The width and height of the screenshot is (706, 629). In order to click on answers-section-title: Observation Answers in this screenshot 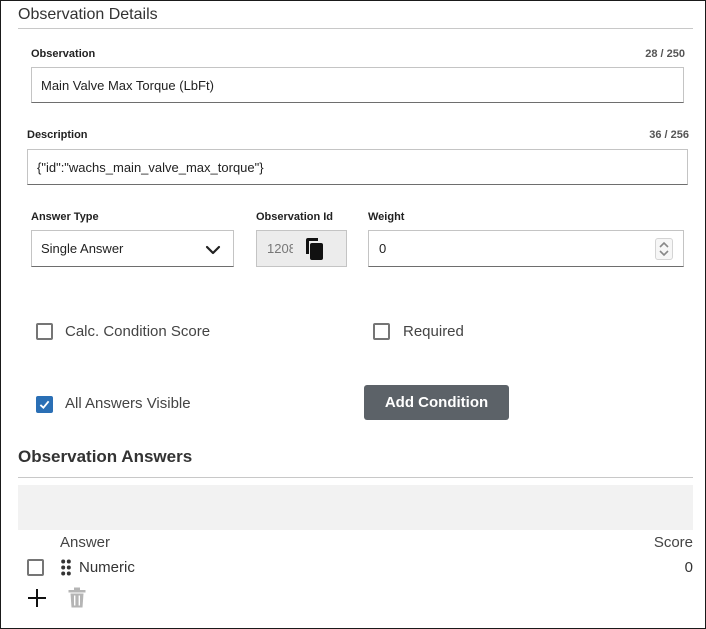, I will do `click(105, 456)`.